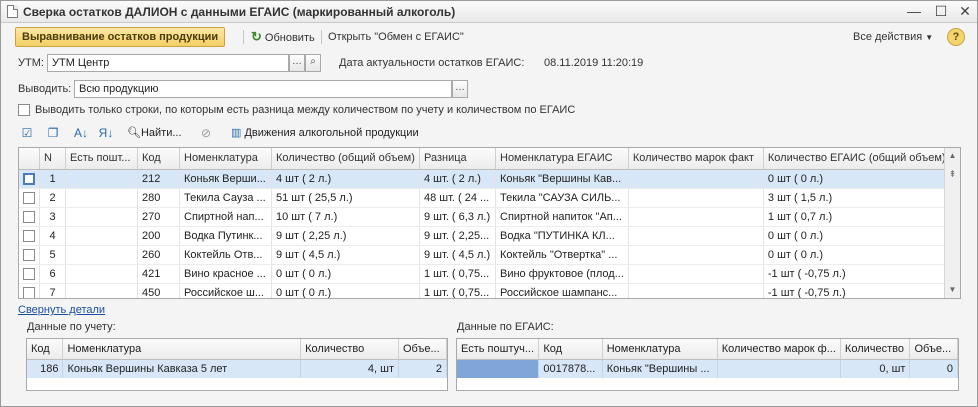 This screenshot has width=978, height=407. What do you see at coordinates (313, 63) in the screenshot?
I see `utm-search-button: ⌕` at bounding box center [313, 63].